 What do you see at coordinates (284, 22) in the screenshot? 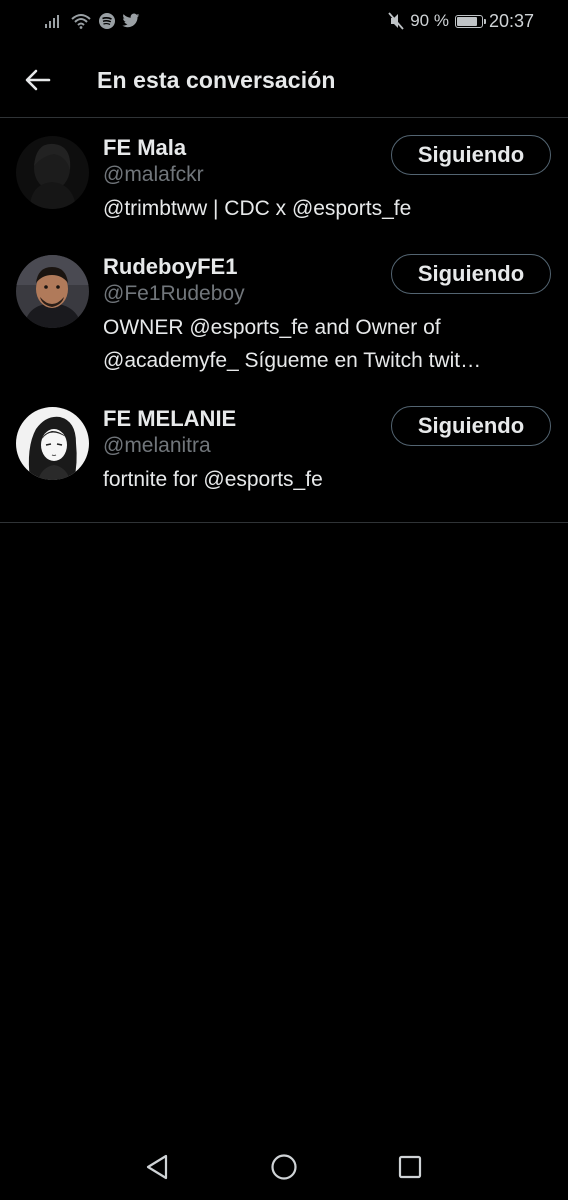
I see `status-bar: 90 % 20:37` at bounding box center [284, 22].